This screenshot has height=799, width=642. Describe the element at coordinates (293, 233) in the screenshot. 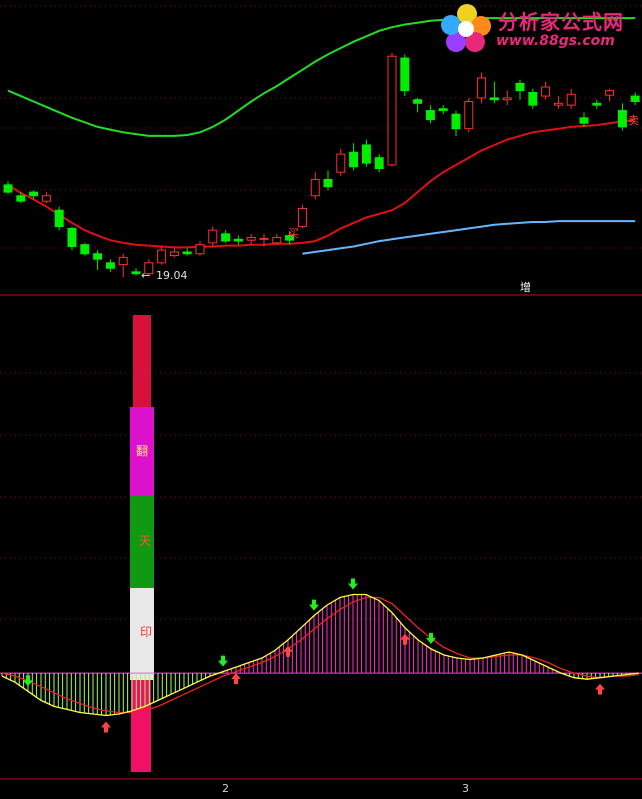

I see `buy-marker: 买` at that location.